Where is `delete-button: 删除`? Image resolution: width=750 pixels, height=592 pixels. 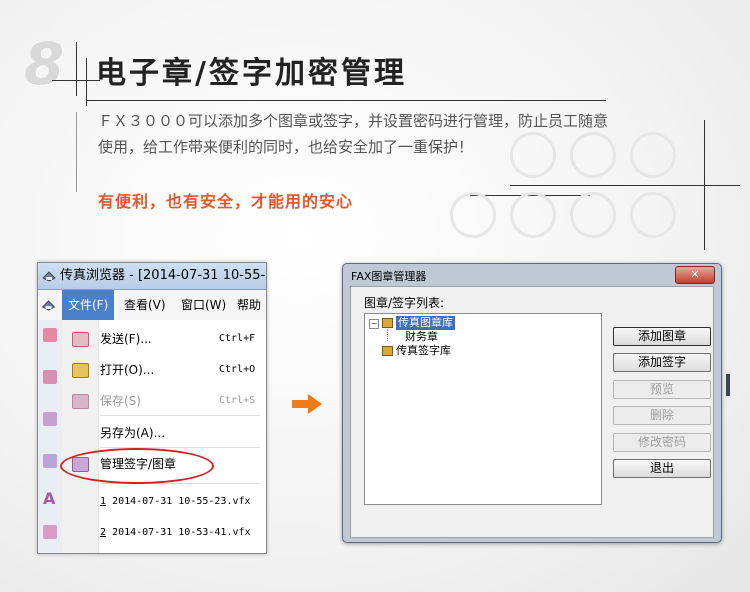 delete-button: 删除 is located at coordinates (662, 415).